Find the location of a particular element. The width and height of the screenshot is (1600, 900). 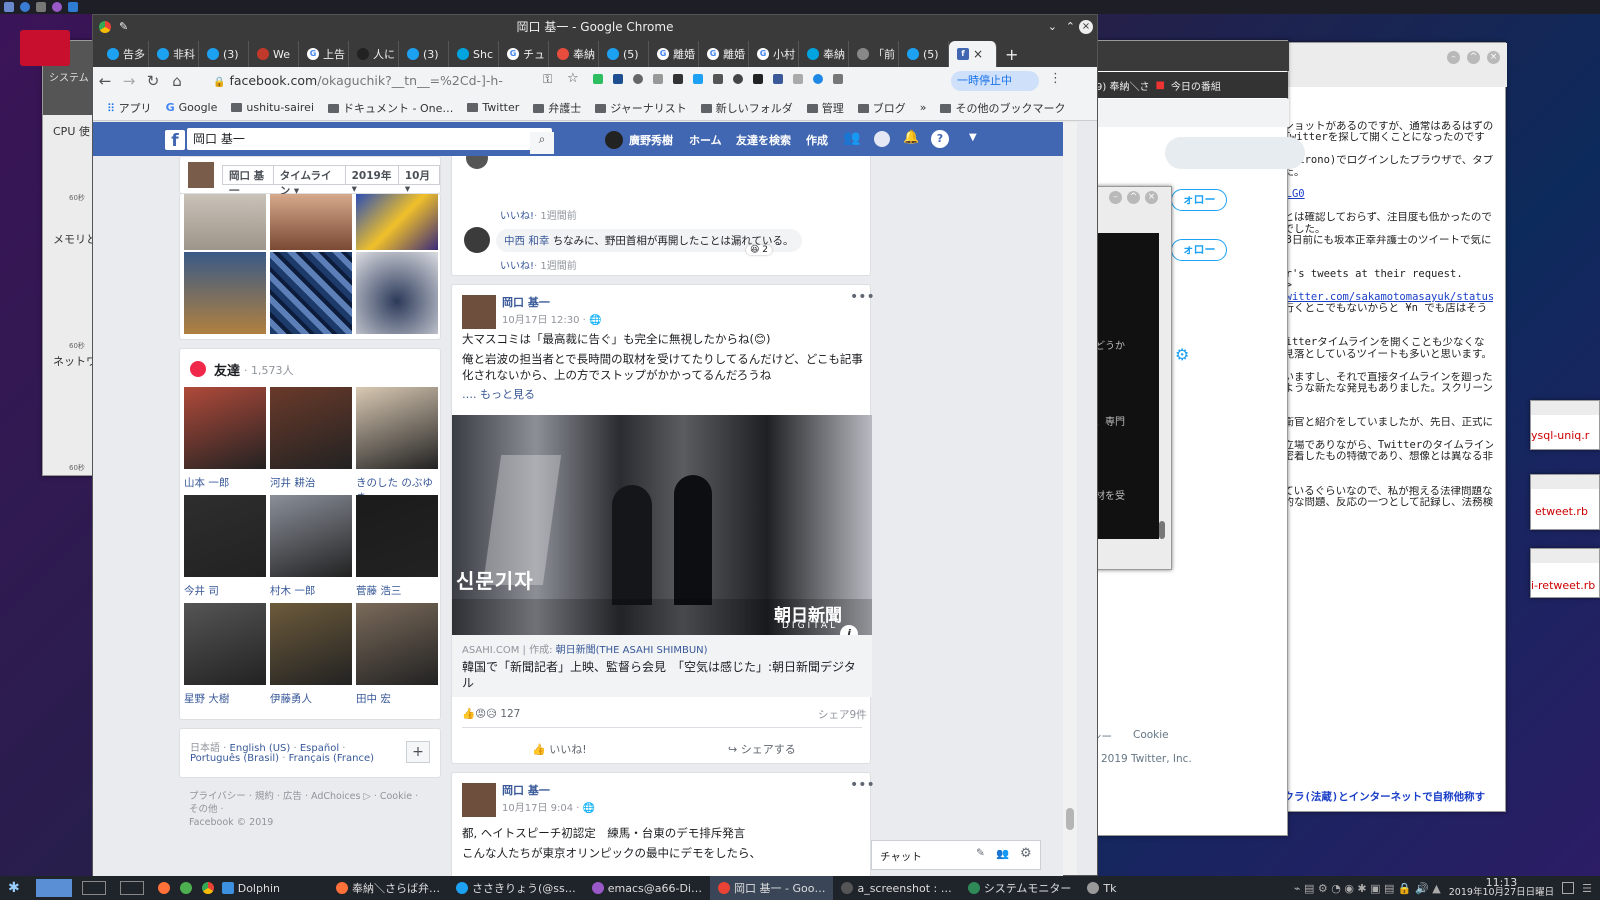

browser-tab: We is located at coordinates (274, 54).